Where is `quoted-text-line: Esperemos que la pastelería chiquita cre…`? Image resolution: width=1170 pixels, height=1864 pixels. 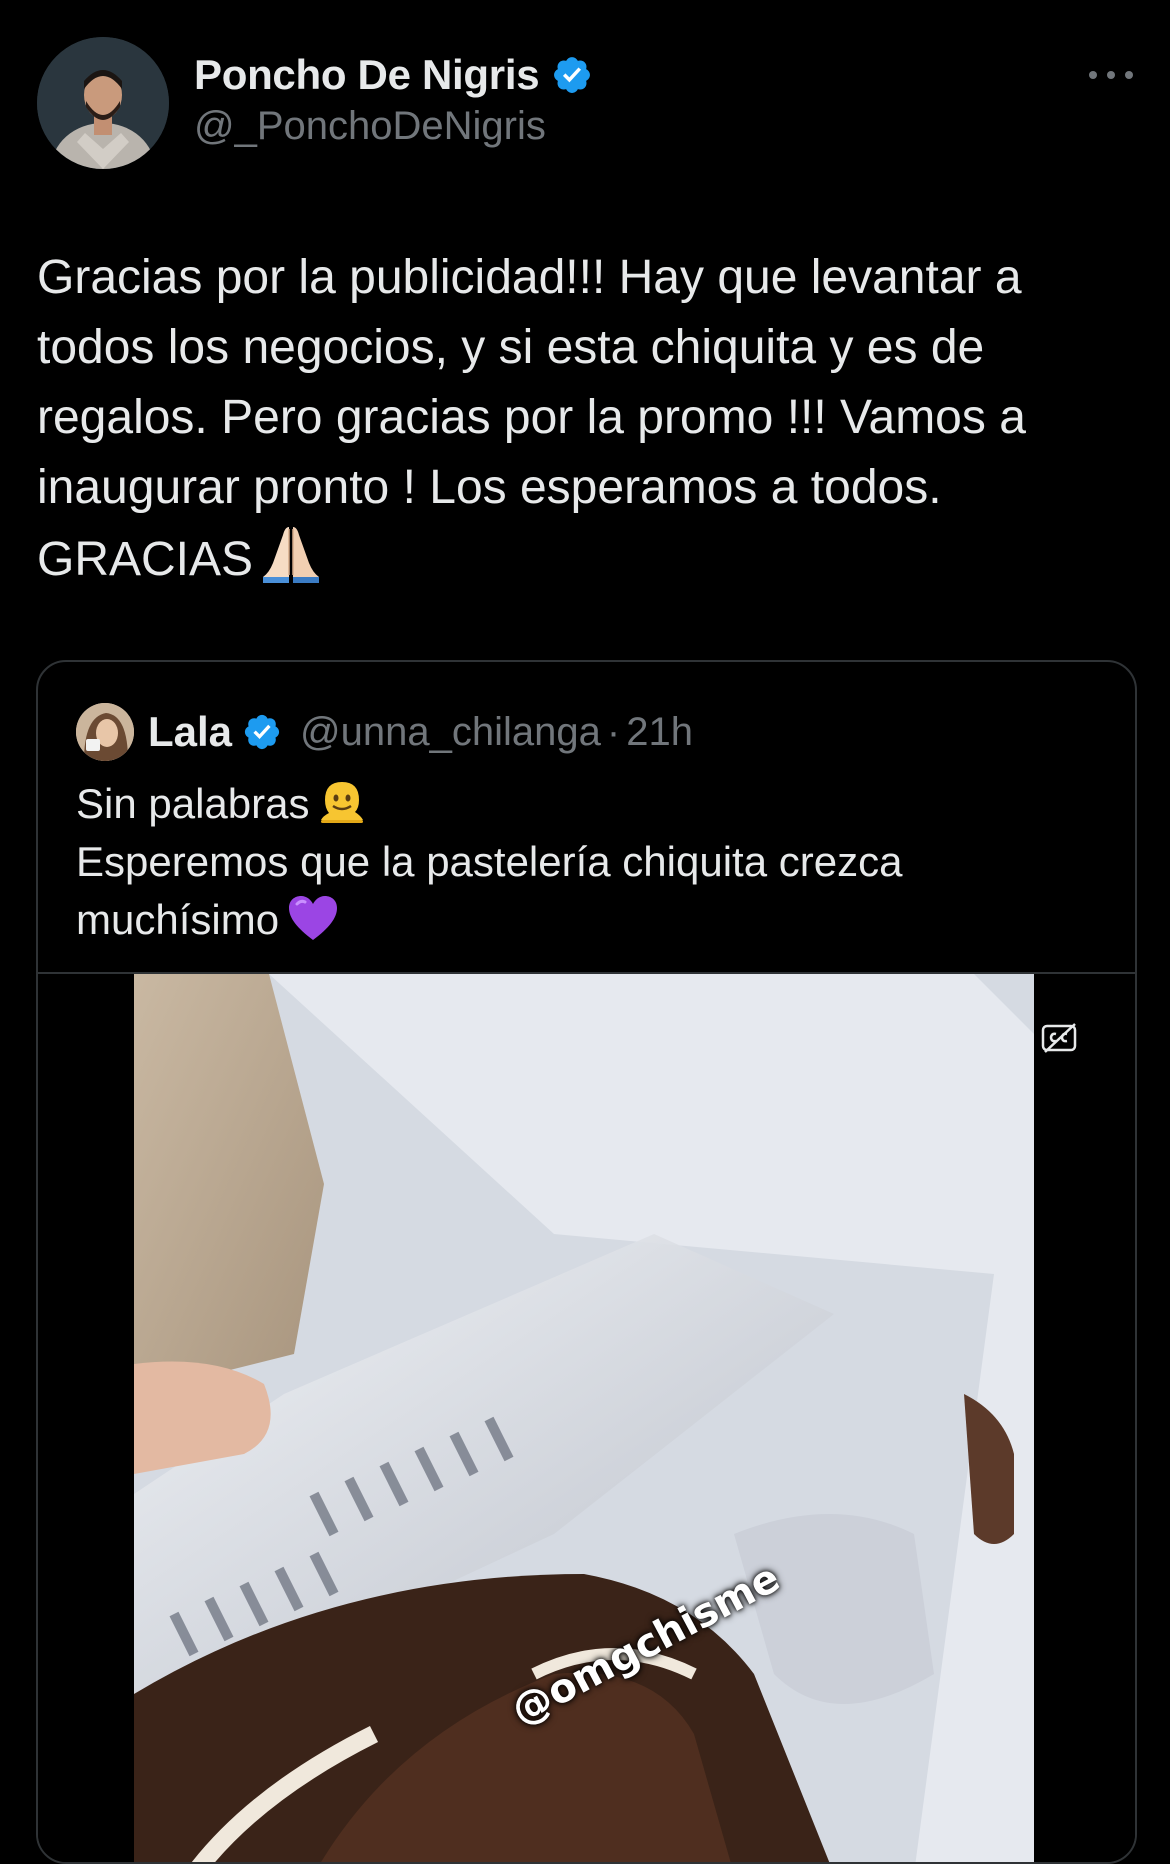 quoted-text-line: Esperemos que la pastelería chiquita cre… is located at coordinates (489, 861).